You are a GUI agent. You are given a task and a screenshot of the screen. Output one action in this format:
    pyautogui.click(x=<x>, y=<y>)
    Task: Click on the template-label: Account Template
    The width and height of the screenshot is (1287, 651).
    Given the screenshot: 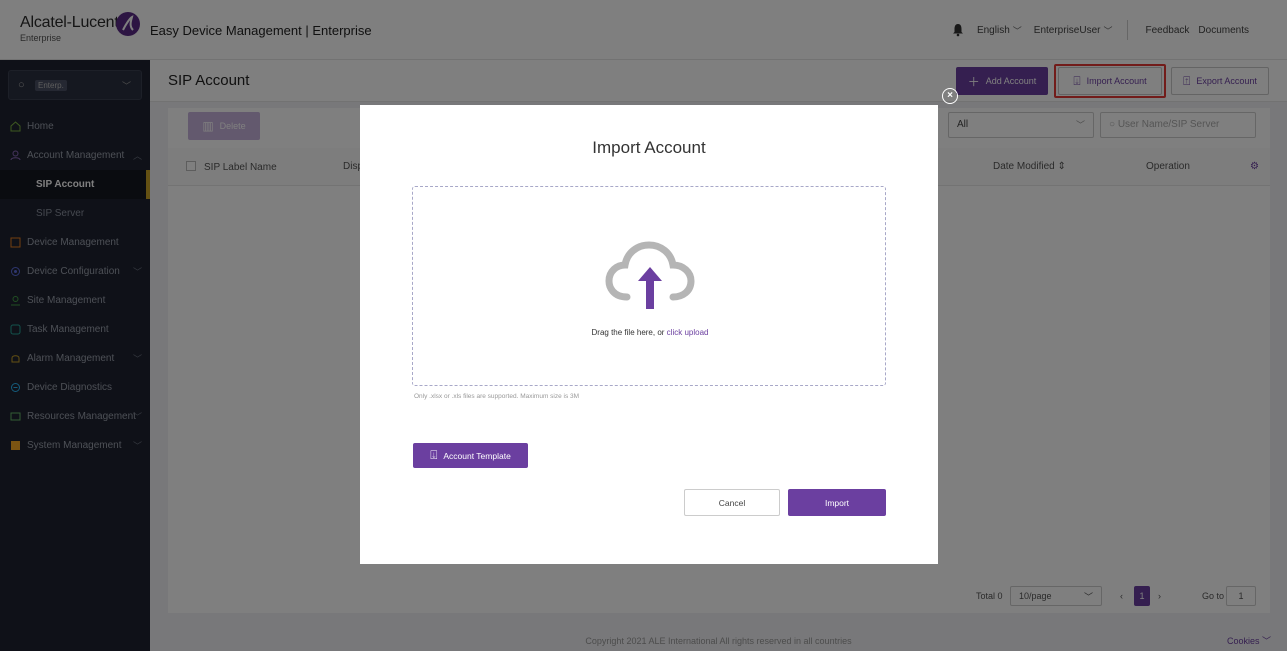 What is the action you would take?
    pyautogui.click(x=477, y=455)
    